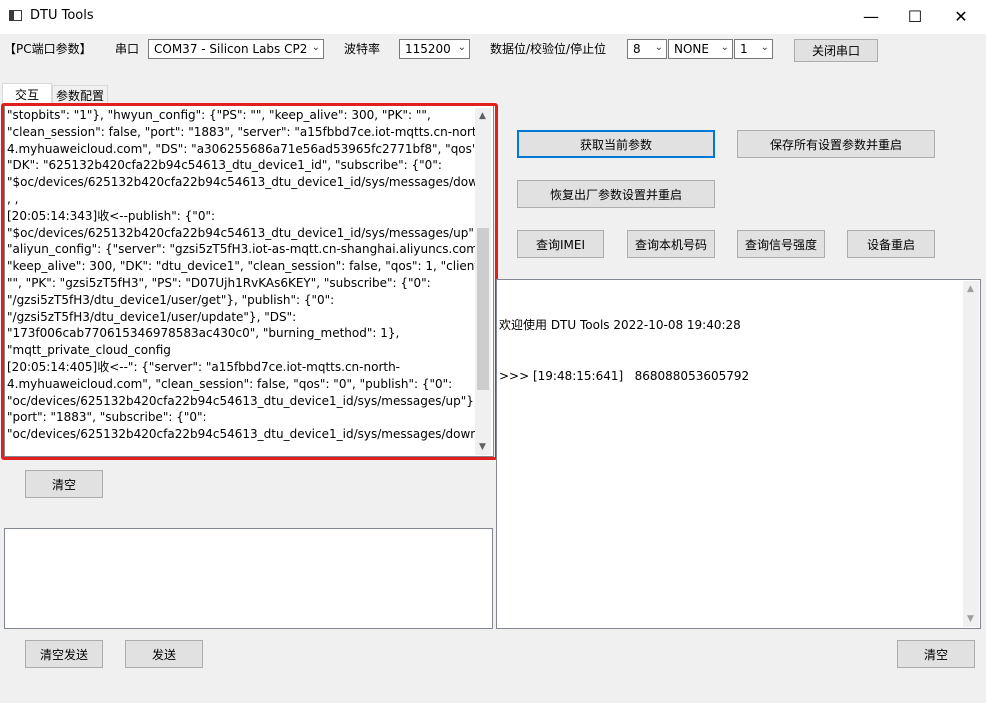  What do you see at coordinates (781, 244) in the screenshot?
I see `query-signal-button: 查询信号强度` at bounding box center [781, 244].